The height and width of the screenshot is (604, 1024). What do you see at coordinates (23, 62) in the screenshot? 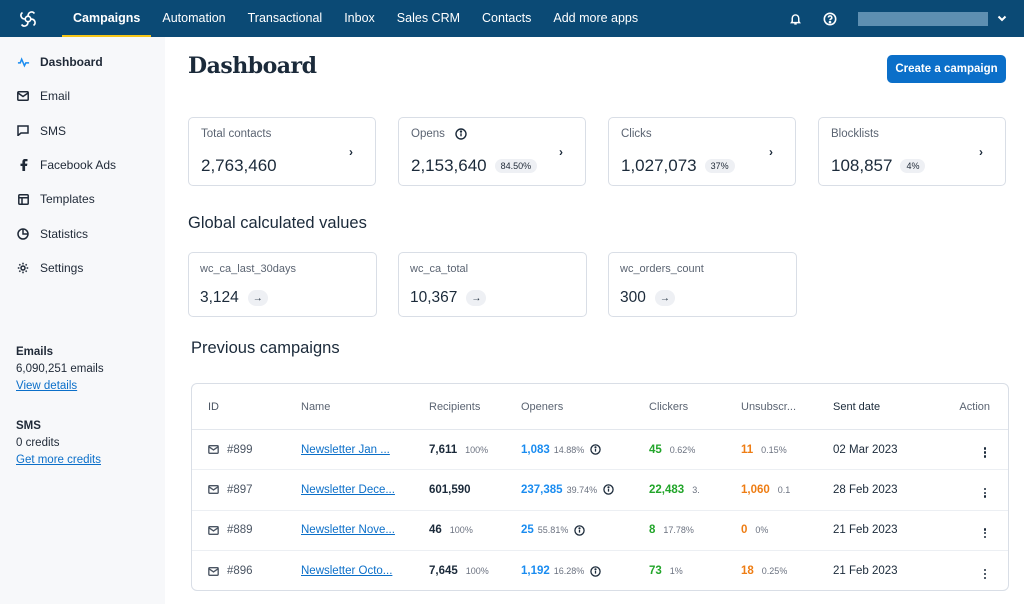
I see `activity-icon` at bounding box center [23, 62].